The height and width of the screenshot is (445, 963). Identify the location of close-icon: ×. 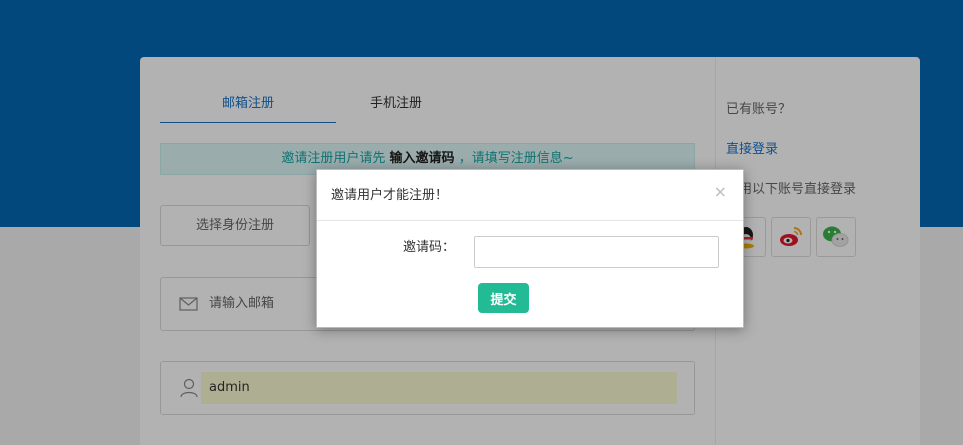
(720, 192).